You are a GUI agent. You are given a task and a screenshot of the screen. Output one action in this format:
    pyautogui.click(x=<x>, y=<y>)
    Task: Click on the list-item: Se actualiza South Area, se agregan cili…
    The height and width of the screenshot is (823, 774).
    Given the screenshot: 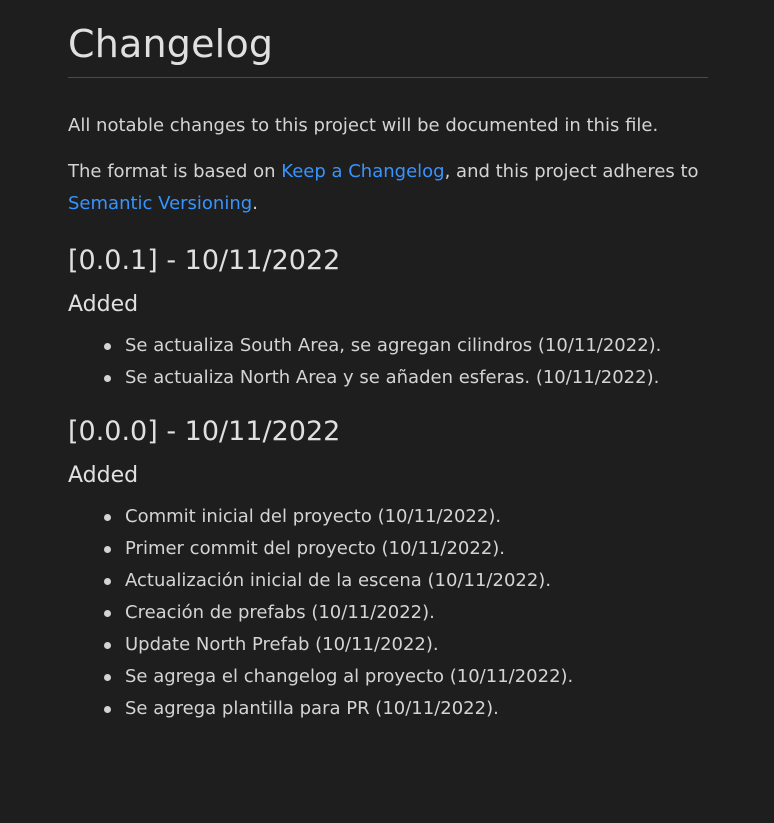 What is the action you would take?
    pyautogui.click(x=406, y=346)
    